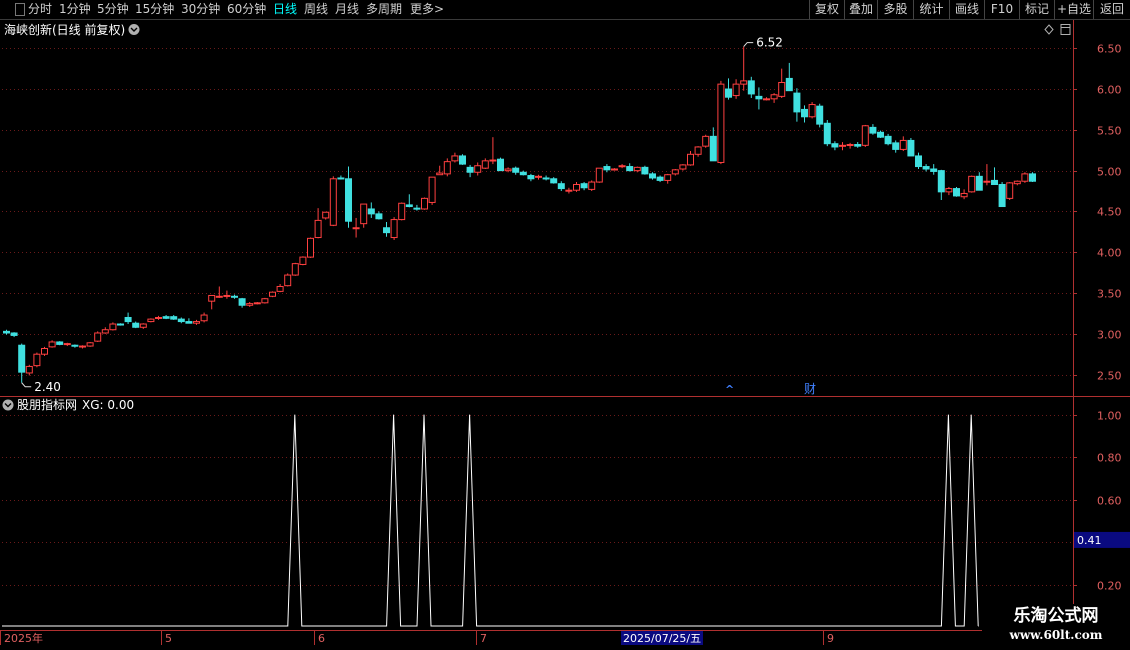 This screenshot has width=1130, height=650. Describe the element at coordinates (316, 9) in the screenshot. I see `period-tab-7: 周线` at that location.